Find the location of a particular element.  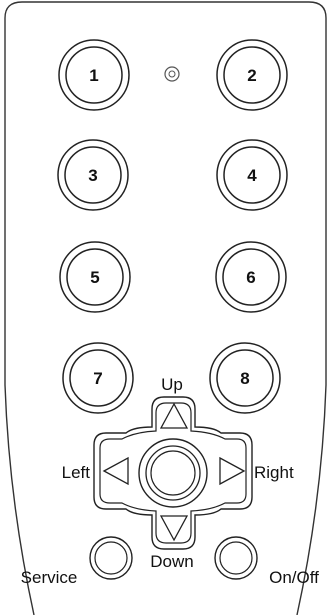

dpad-left-label: Left is located at coordinates (76, 472).